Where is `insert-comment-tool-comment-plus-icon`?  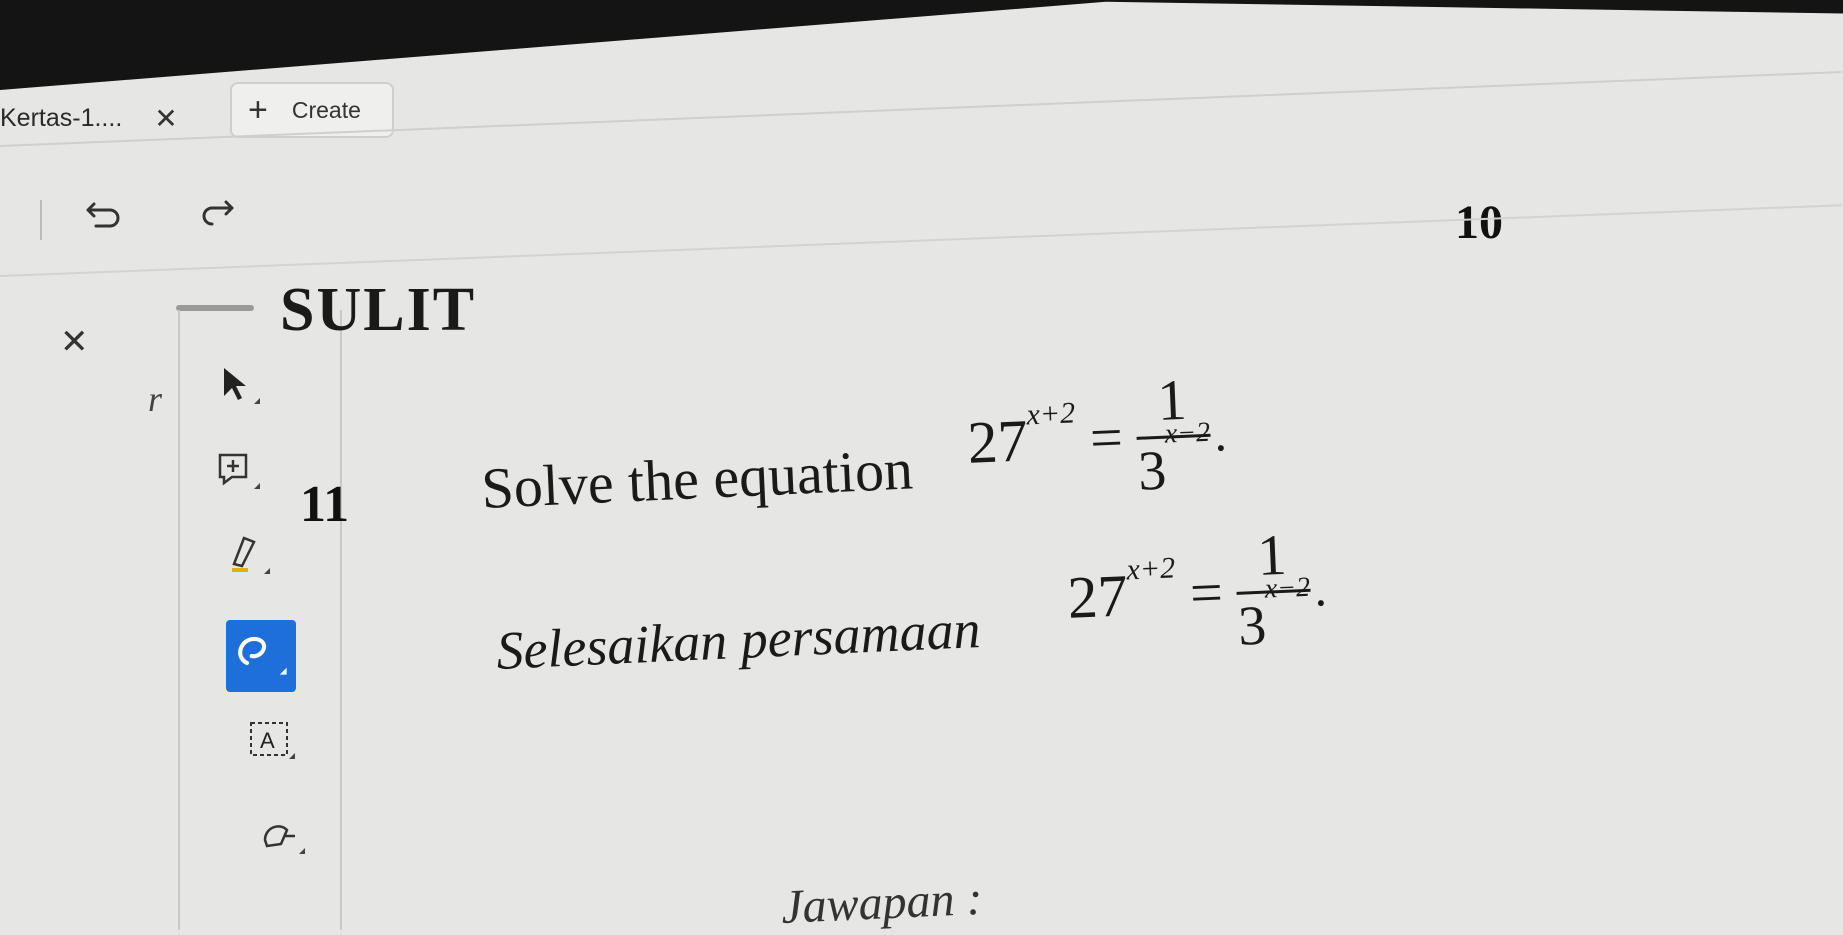
insert-comment-tool-comment-plus-icon is located at coordinates (240, 475).